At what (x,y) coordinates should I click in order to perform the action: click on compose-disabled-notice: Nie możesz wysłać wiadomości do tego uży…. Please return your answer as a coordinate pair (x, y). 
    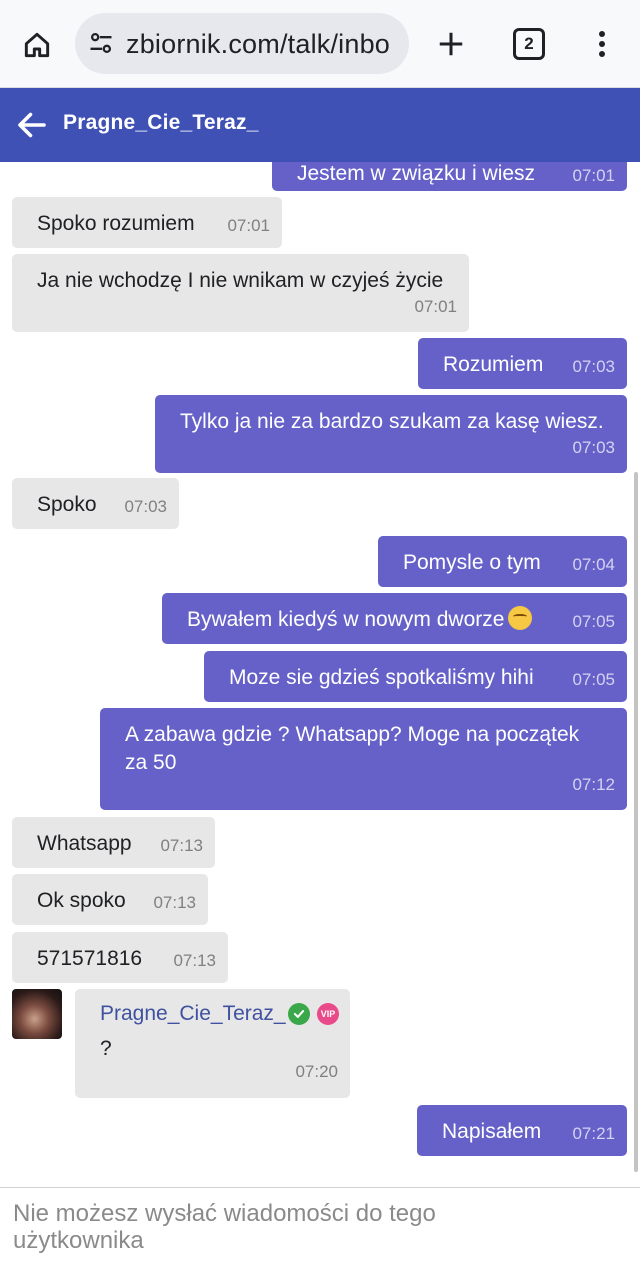
    Looking at the image, I should click on (320, 1226).